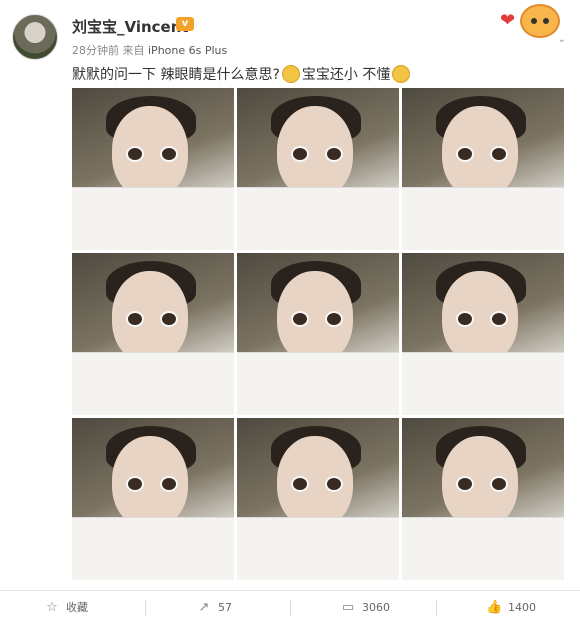 This screenshot has width=580, height=624. Describe the element at coordinates (562, 39) in the screenshot. I see `chevron-down-icon: ⌄` at that location.